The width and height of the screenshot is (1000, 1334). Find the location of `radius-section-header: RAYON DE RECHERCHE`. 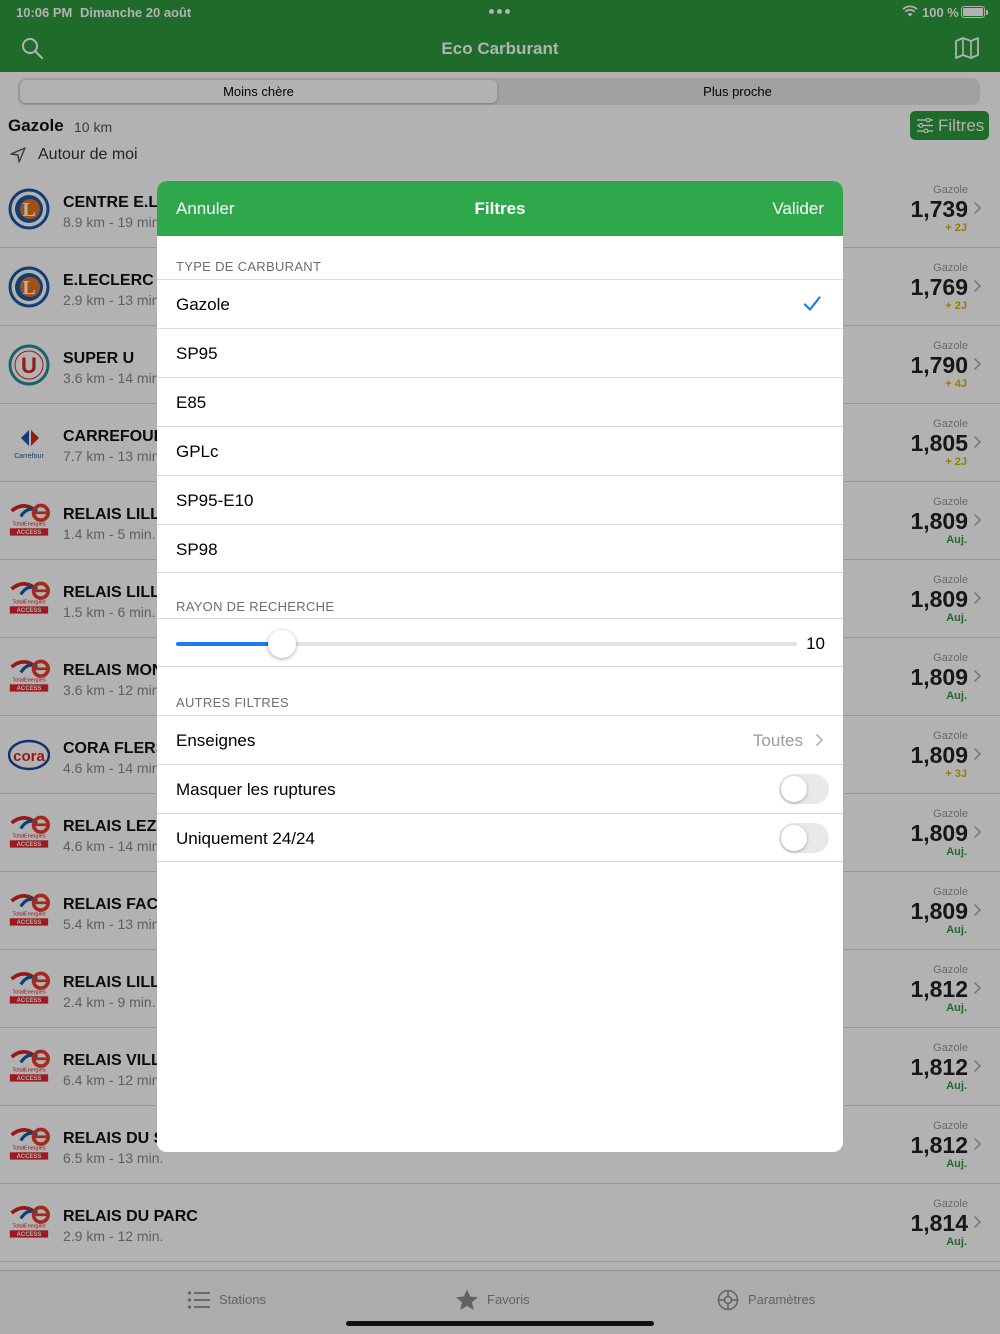

radius-section-header: RAYON DE RECHERCHE is located at coordinates (255, 606).